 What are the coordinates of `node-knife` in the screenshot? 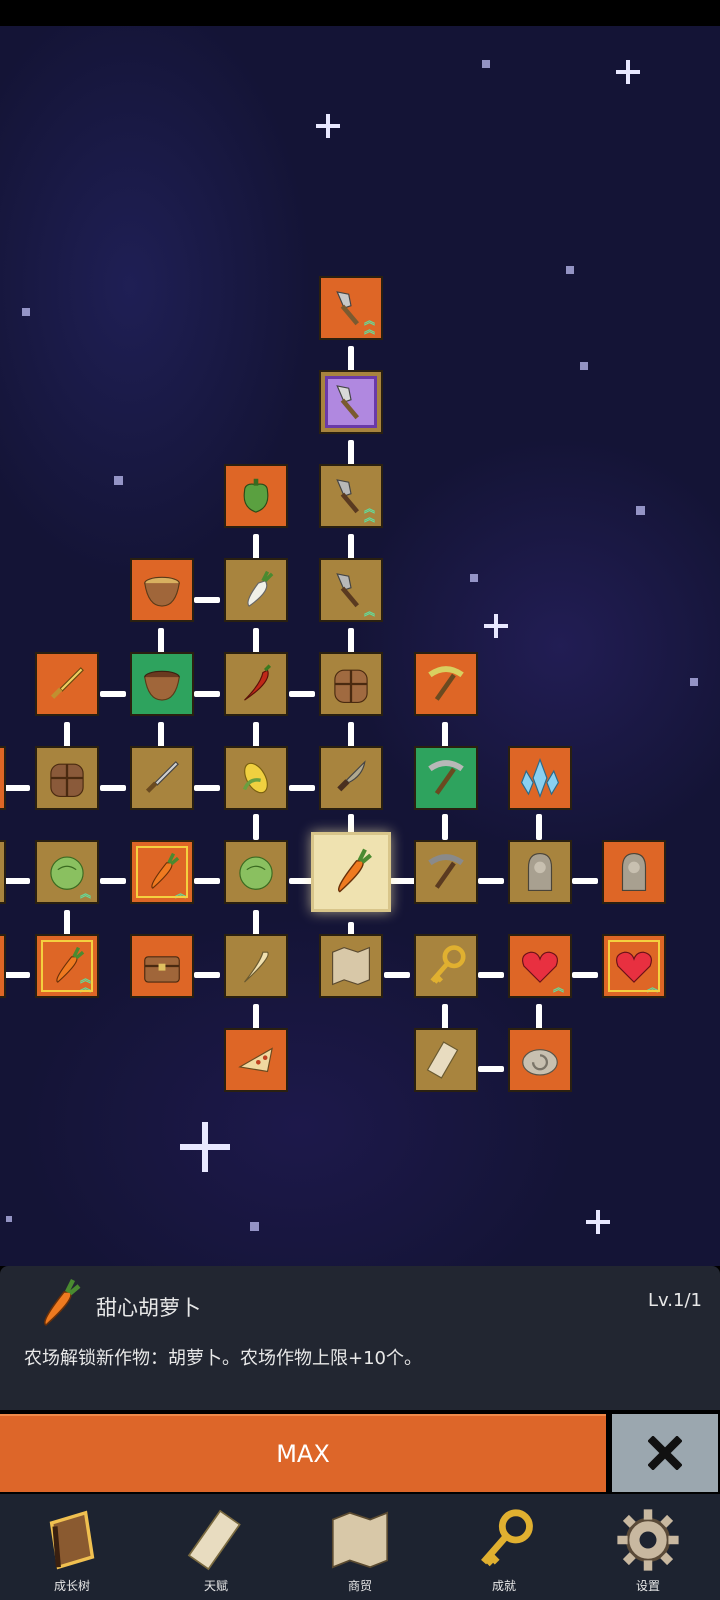 It's located at (351, 778).